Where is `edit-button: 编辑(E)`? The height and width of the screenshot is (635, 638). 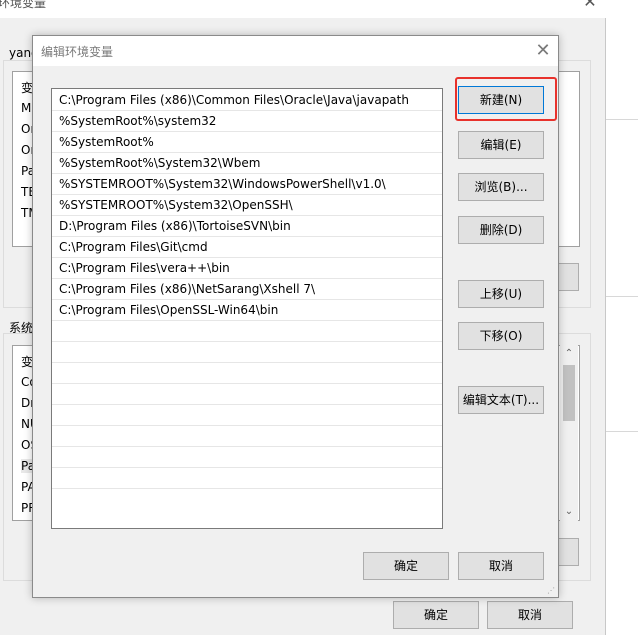 edit-button: 编辑(E) is located at coordinates (501, 145).